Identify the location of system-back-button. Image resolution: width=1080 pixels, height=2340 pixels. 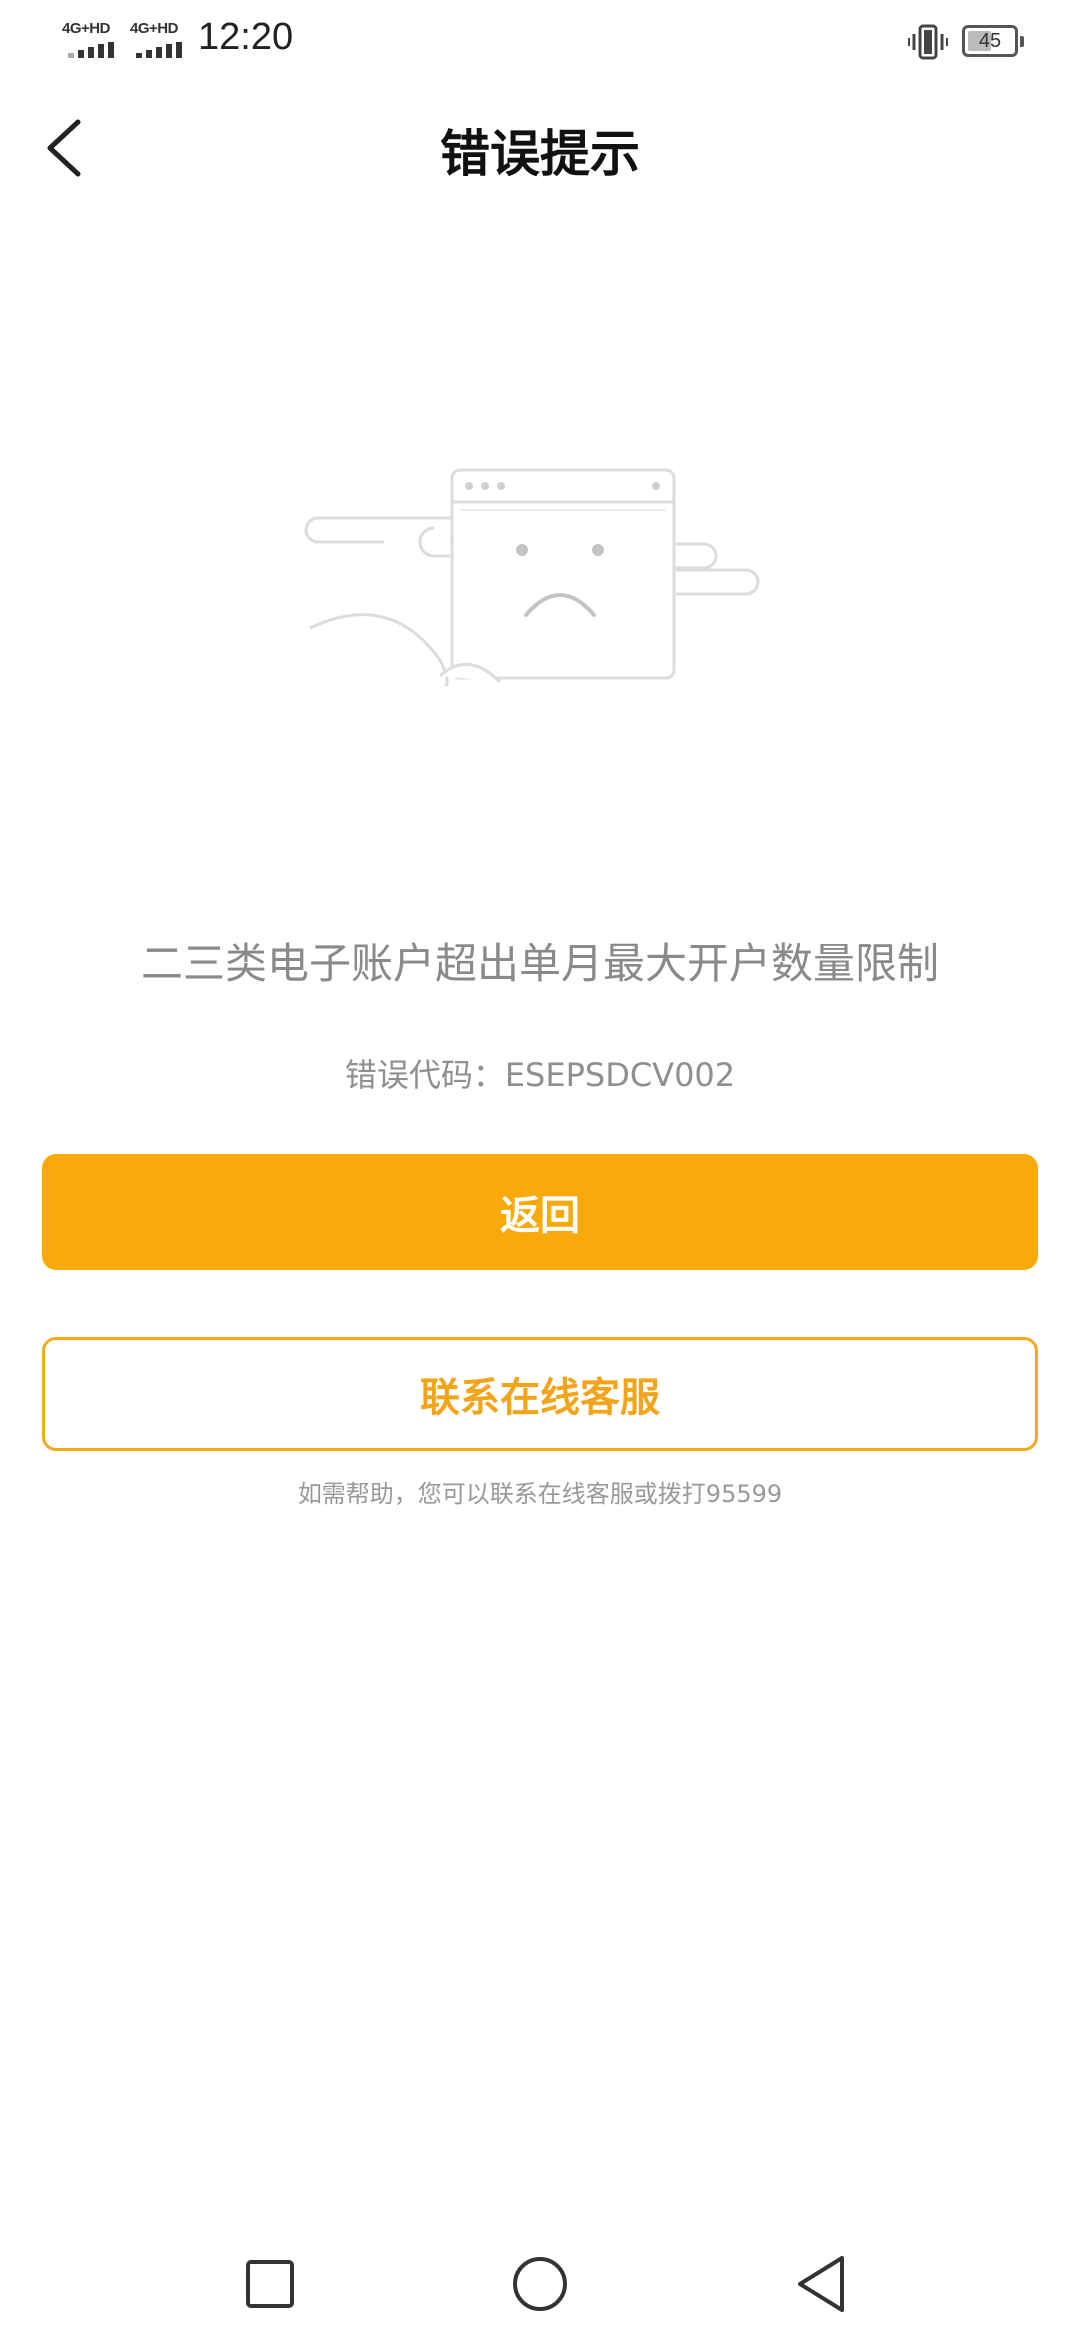
(822, 2284).